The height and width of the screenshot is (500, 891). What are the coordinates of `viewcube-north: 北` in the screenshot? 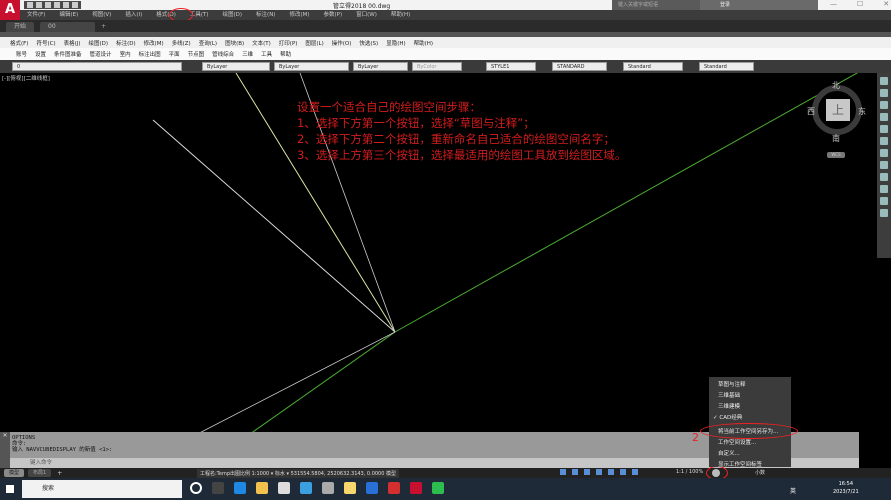 It's located at (836, 85).